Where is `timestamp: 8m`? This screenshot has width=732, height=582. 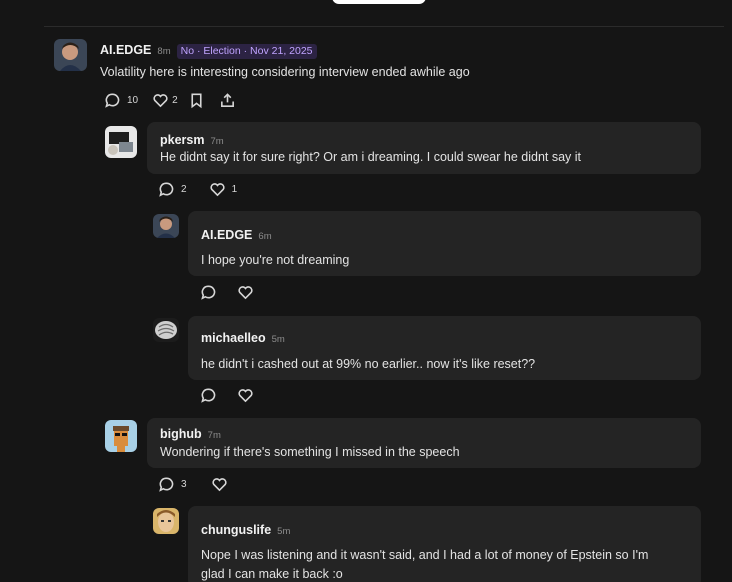 timestamp: 8m is located at coordinates (164, 51).